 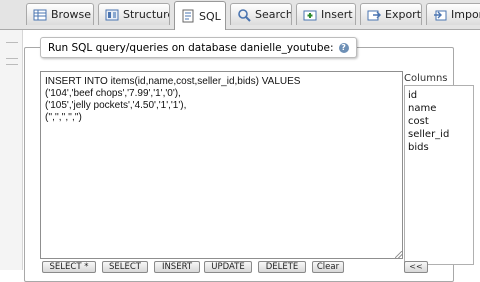 I want to click on tab-label: Search, so click(x=273, y=14).